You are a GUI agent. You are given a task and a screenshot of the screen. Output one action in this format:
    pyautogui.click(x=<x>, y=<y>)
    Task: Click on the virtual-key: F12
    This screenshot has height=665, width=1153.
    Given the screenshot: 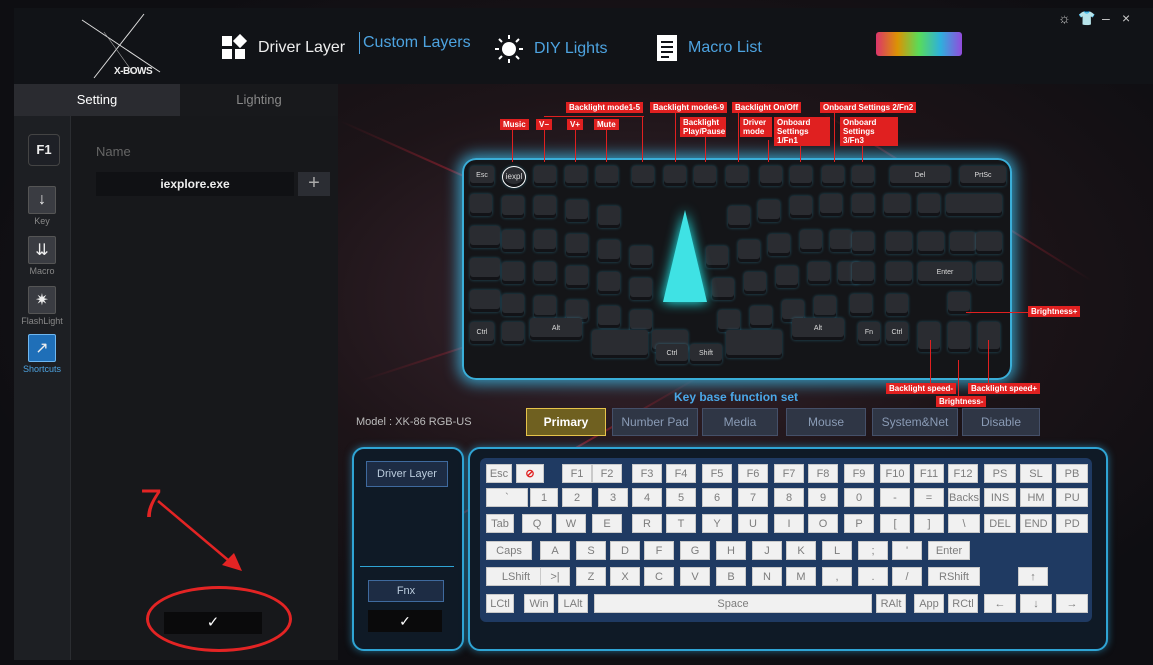 What is the action you would take?
    pyautogui.click(x=963, y=473)
    